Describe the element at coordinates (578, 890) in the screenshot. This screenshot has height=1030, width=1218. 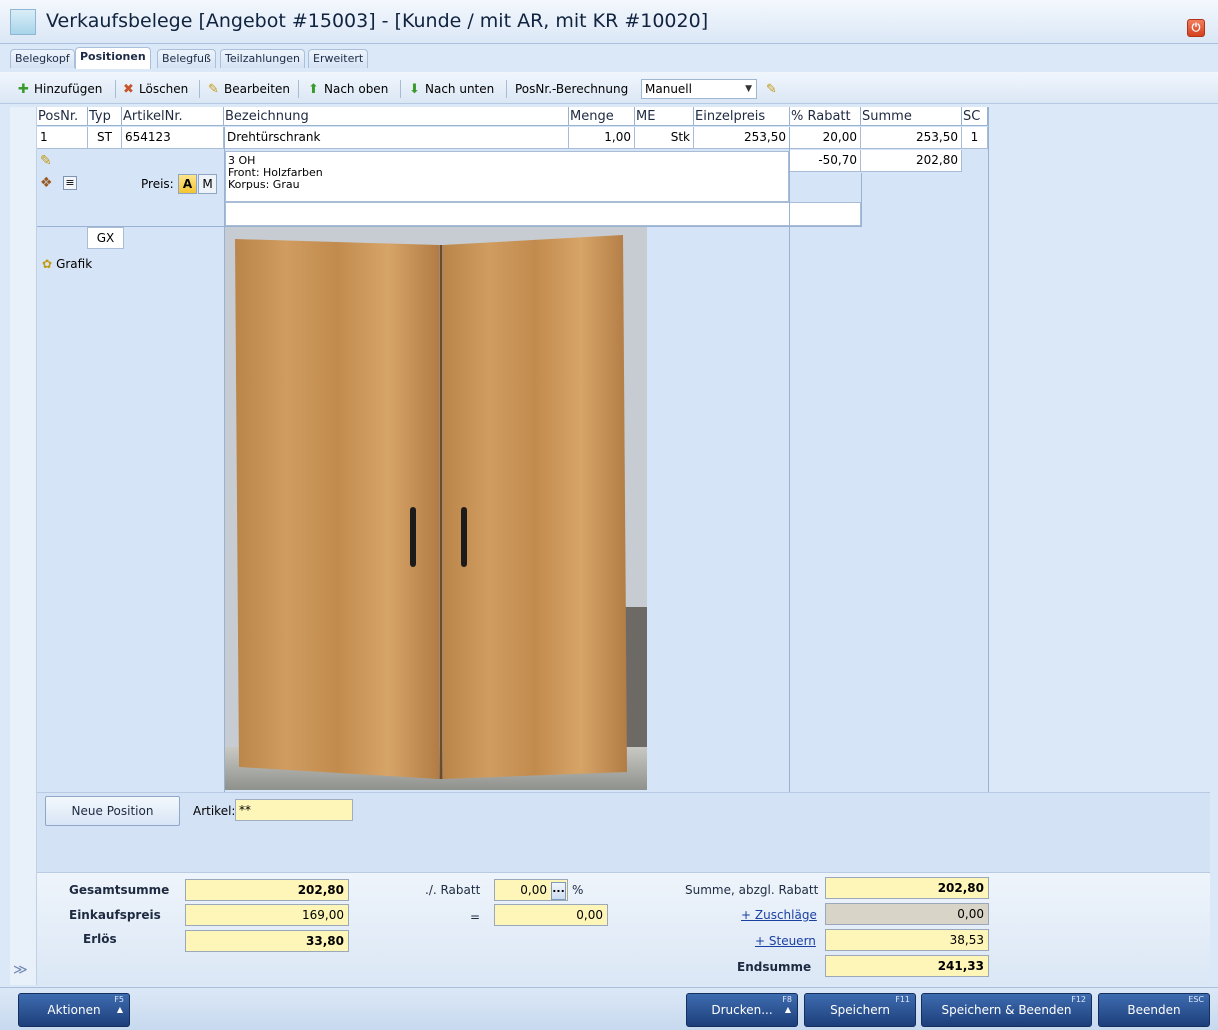
I see `percent-sign: %` at that location.